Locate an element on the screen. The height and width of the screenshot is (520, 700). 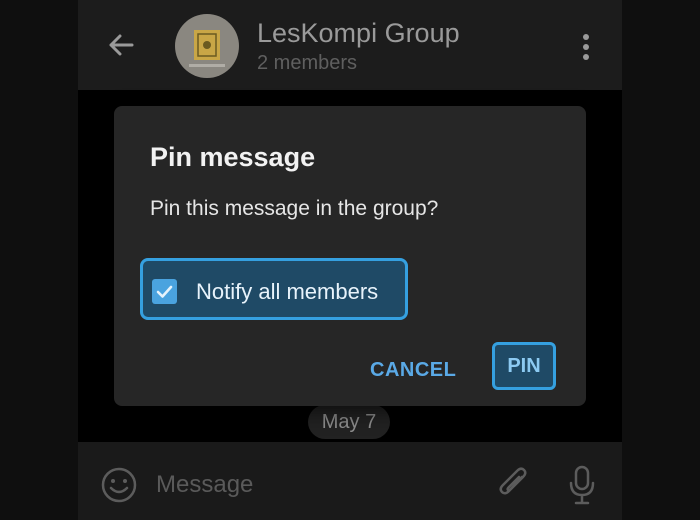
group-title: LesKompi Group is located at coordinates (358, 33).